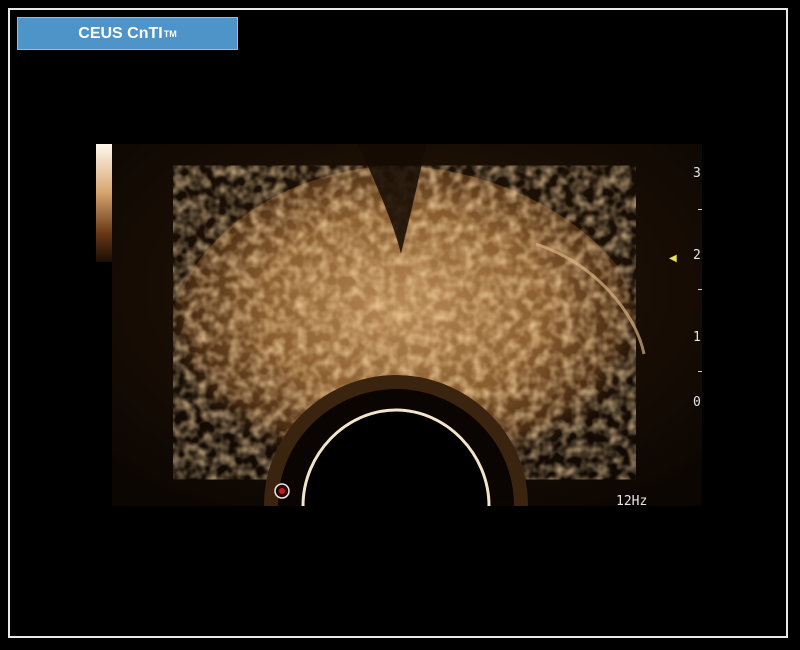 This screenshot has width=800, height=650. Describe the element at coordinates (104, 203) in the screenshot. I see `gray-scale-bar` at that location.